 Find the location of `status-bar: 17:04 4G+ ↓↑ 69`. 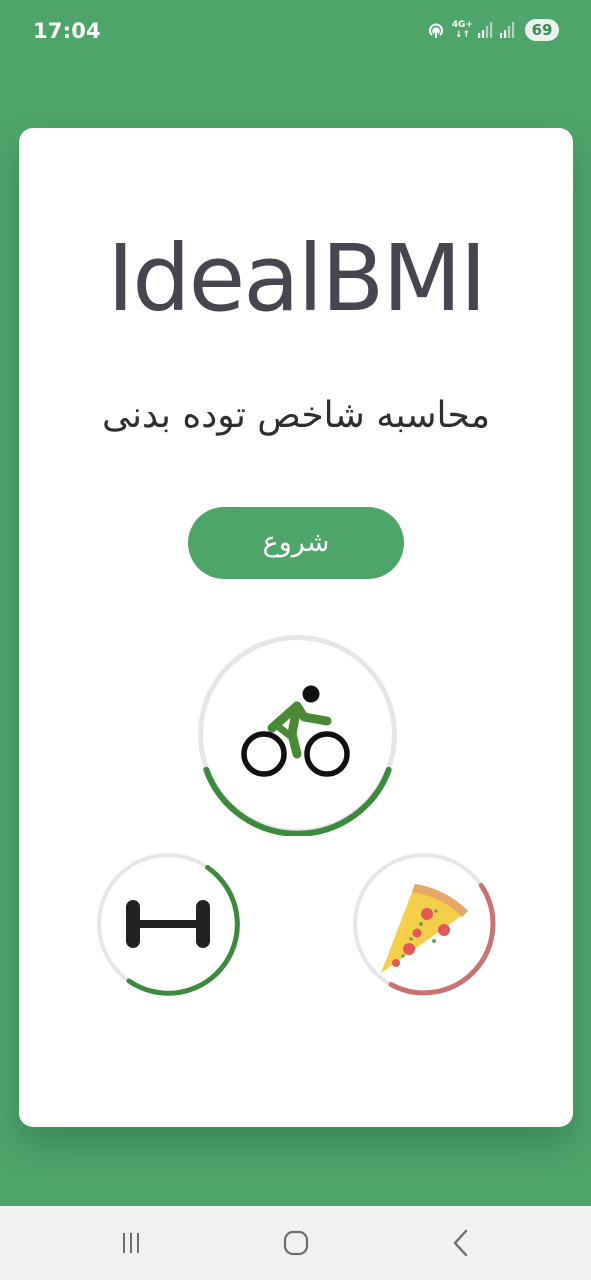

status-bar: 17:04 4G+ ↓↑ 69 is located at coordinates (295, 31).